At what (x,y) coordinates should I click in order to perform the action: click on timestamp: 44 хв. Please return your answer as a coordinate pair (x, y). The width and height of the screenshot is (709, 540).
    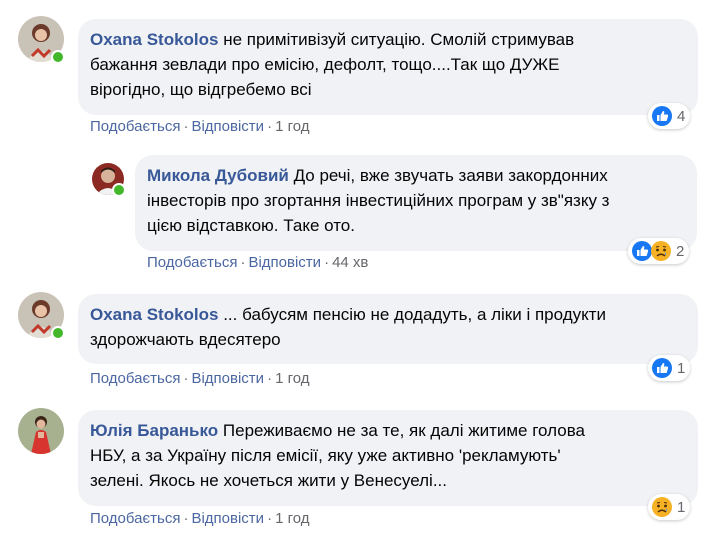
    Looking at the image, I should click on (350, 262).